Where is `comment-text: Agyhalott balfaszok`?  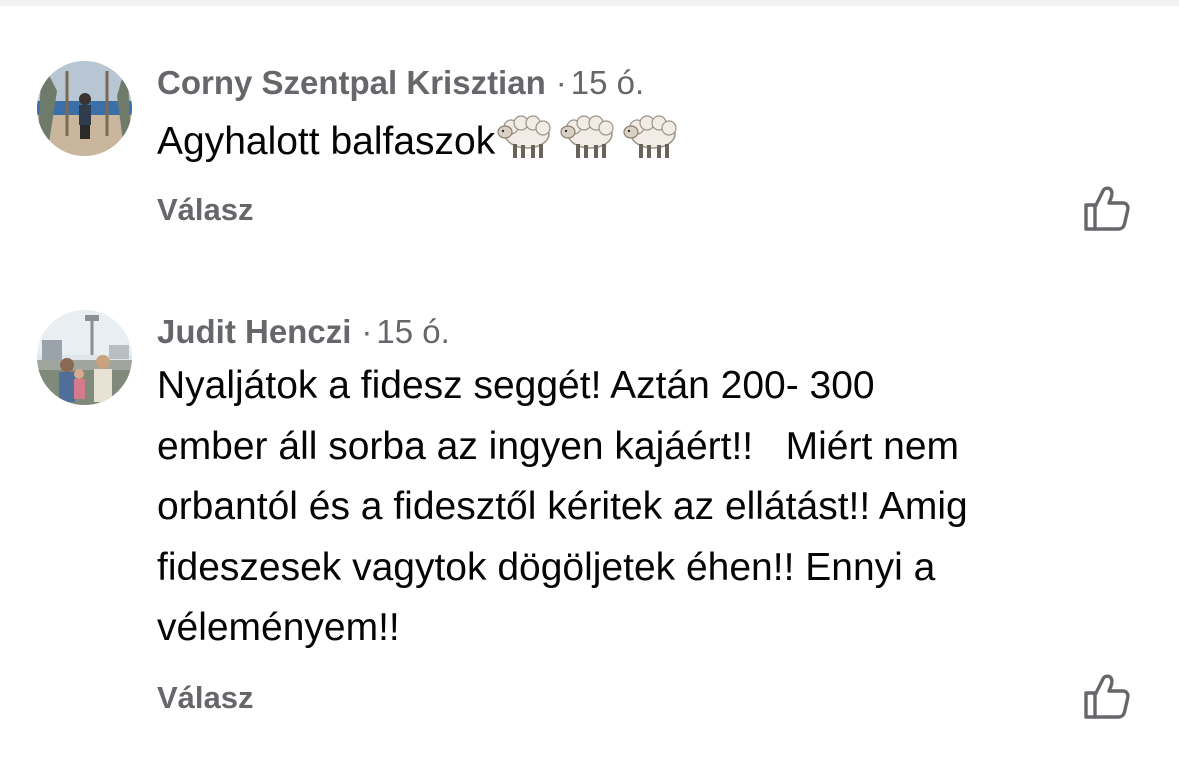
comment-text: Agyhalott balfaszok is located at coordinates (657, 145).